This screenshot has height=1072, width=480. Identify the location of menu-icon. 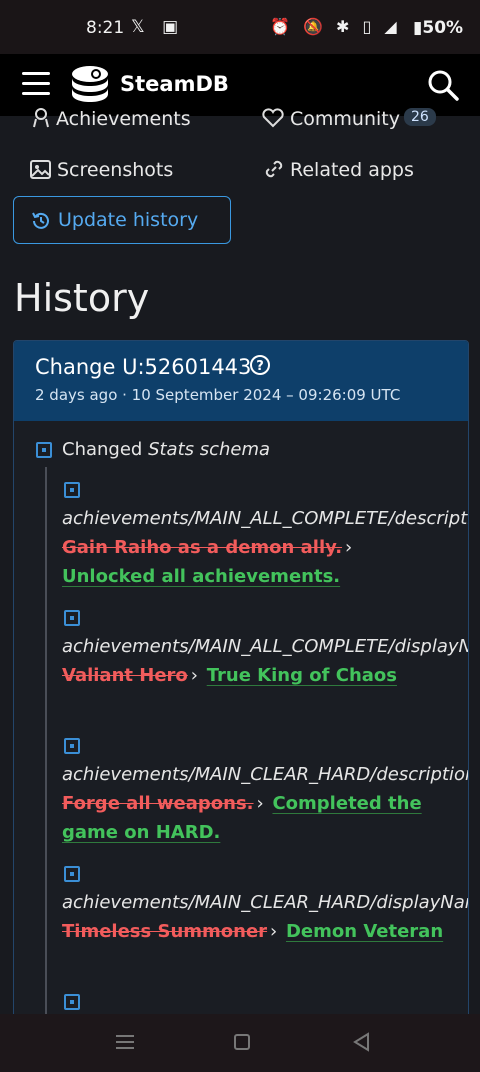
(36, 84).